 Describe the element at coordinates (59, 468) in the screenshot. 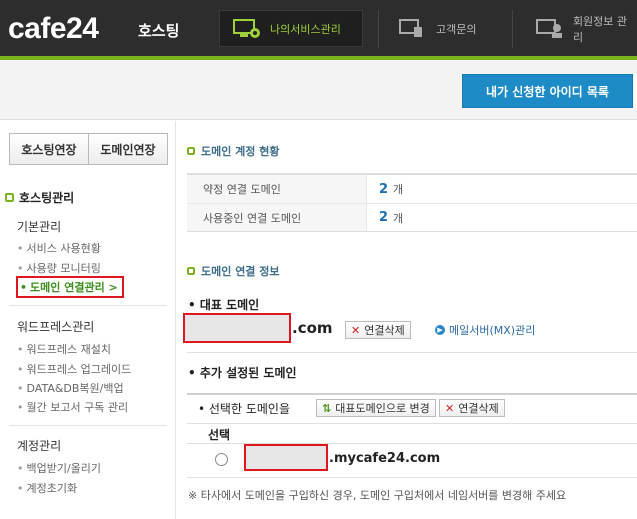

I see `sidebar-item-backup-upload: • 백업받기/올리기` at that location.